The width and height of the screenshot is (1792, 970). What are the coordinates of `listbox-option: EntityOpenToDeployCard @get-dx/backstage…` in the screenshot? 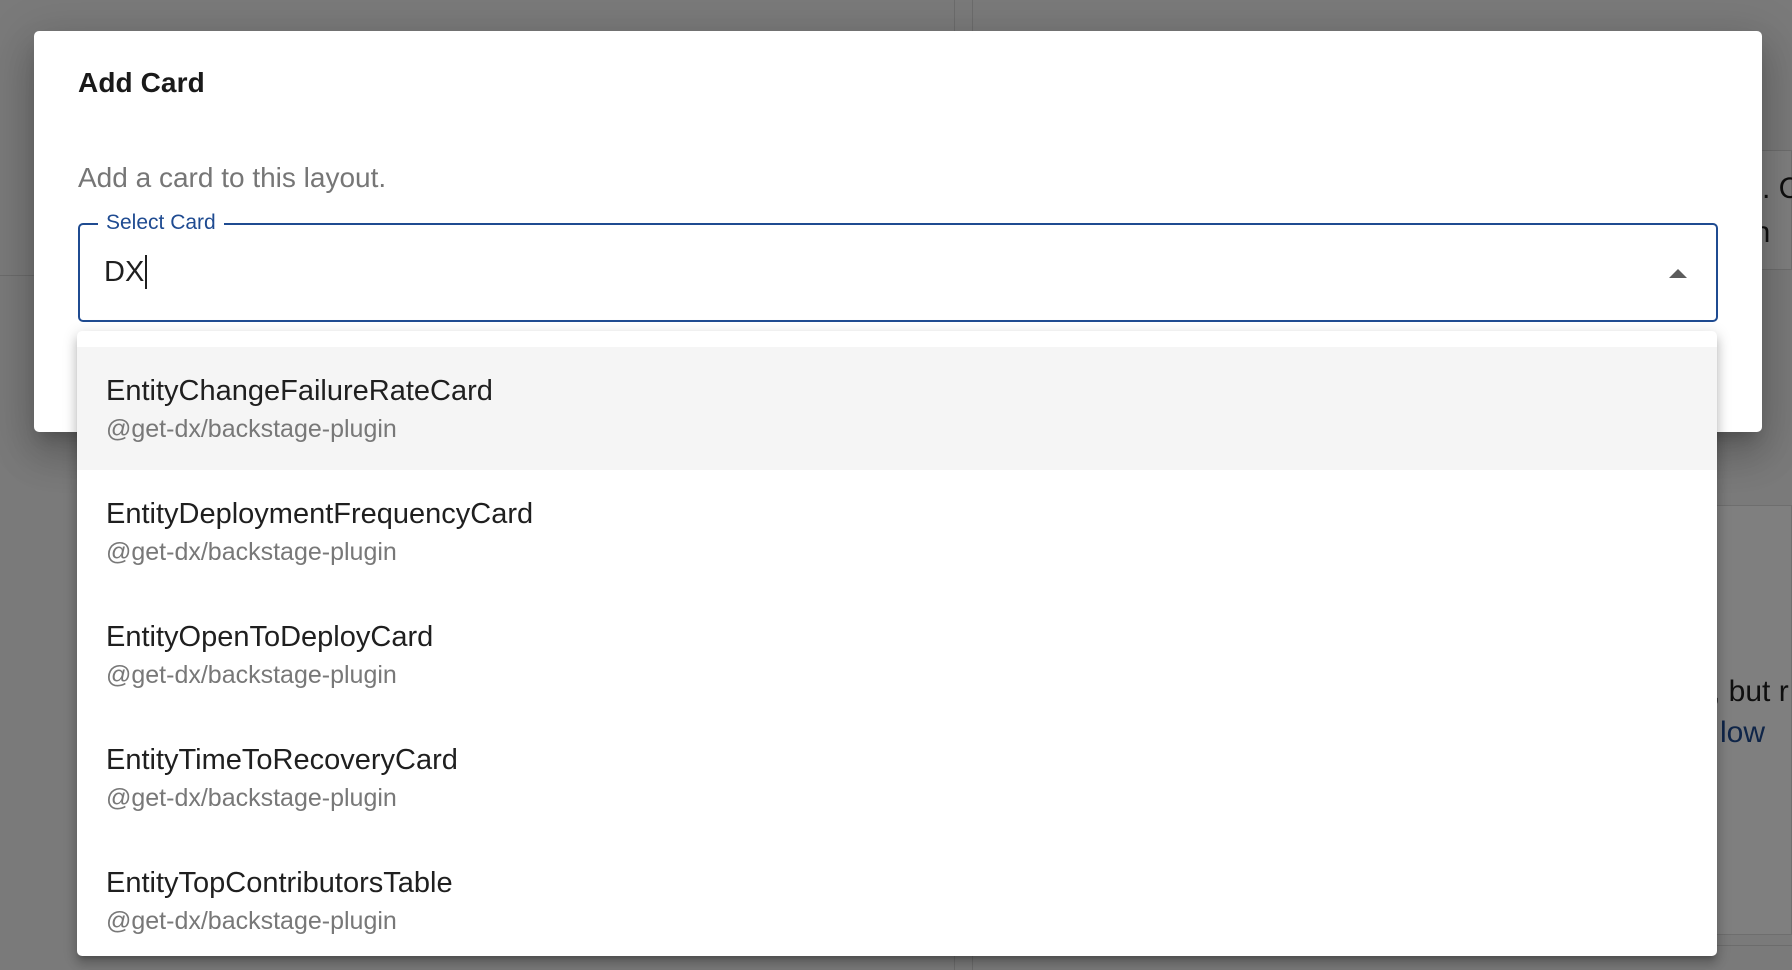 It's located at (897, 654).